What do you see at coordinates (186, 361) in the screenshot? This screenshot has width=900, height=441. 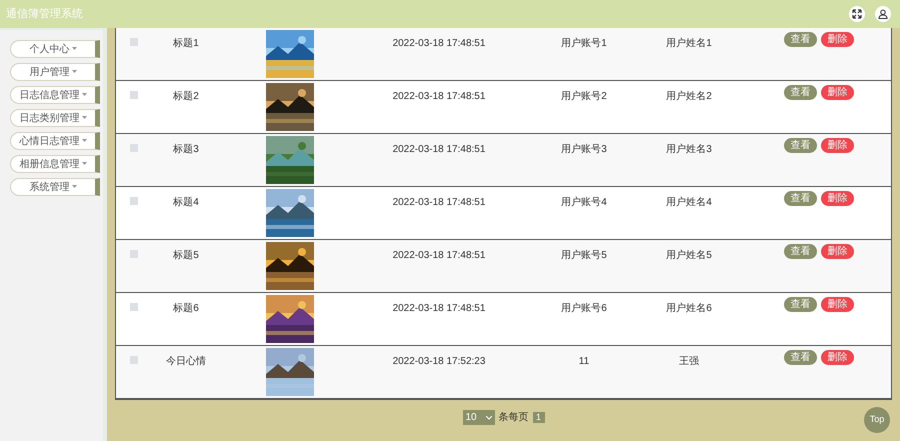 I see `table-cell-text: 今日心情` at bounding box center [186, 361].